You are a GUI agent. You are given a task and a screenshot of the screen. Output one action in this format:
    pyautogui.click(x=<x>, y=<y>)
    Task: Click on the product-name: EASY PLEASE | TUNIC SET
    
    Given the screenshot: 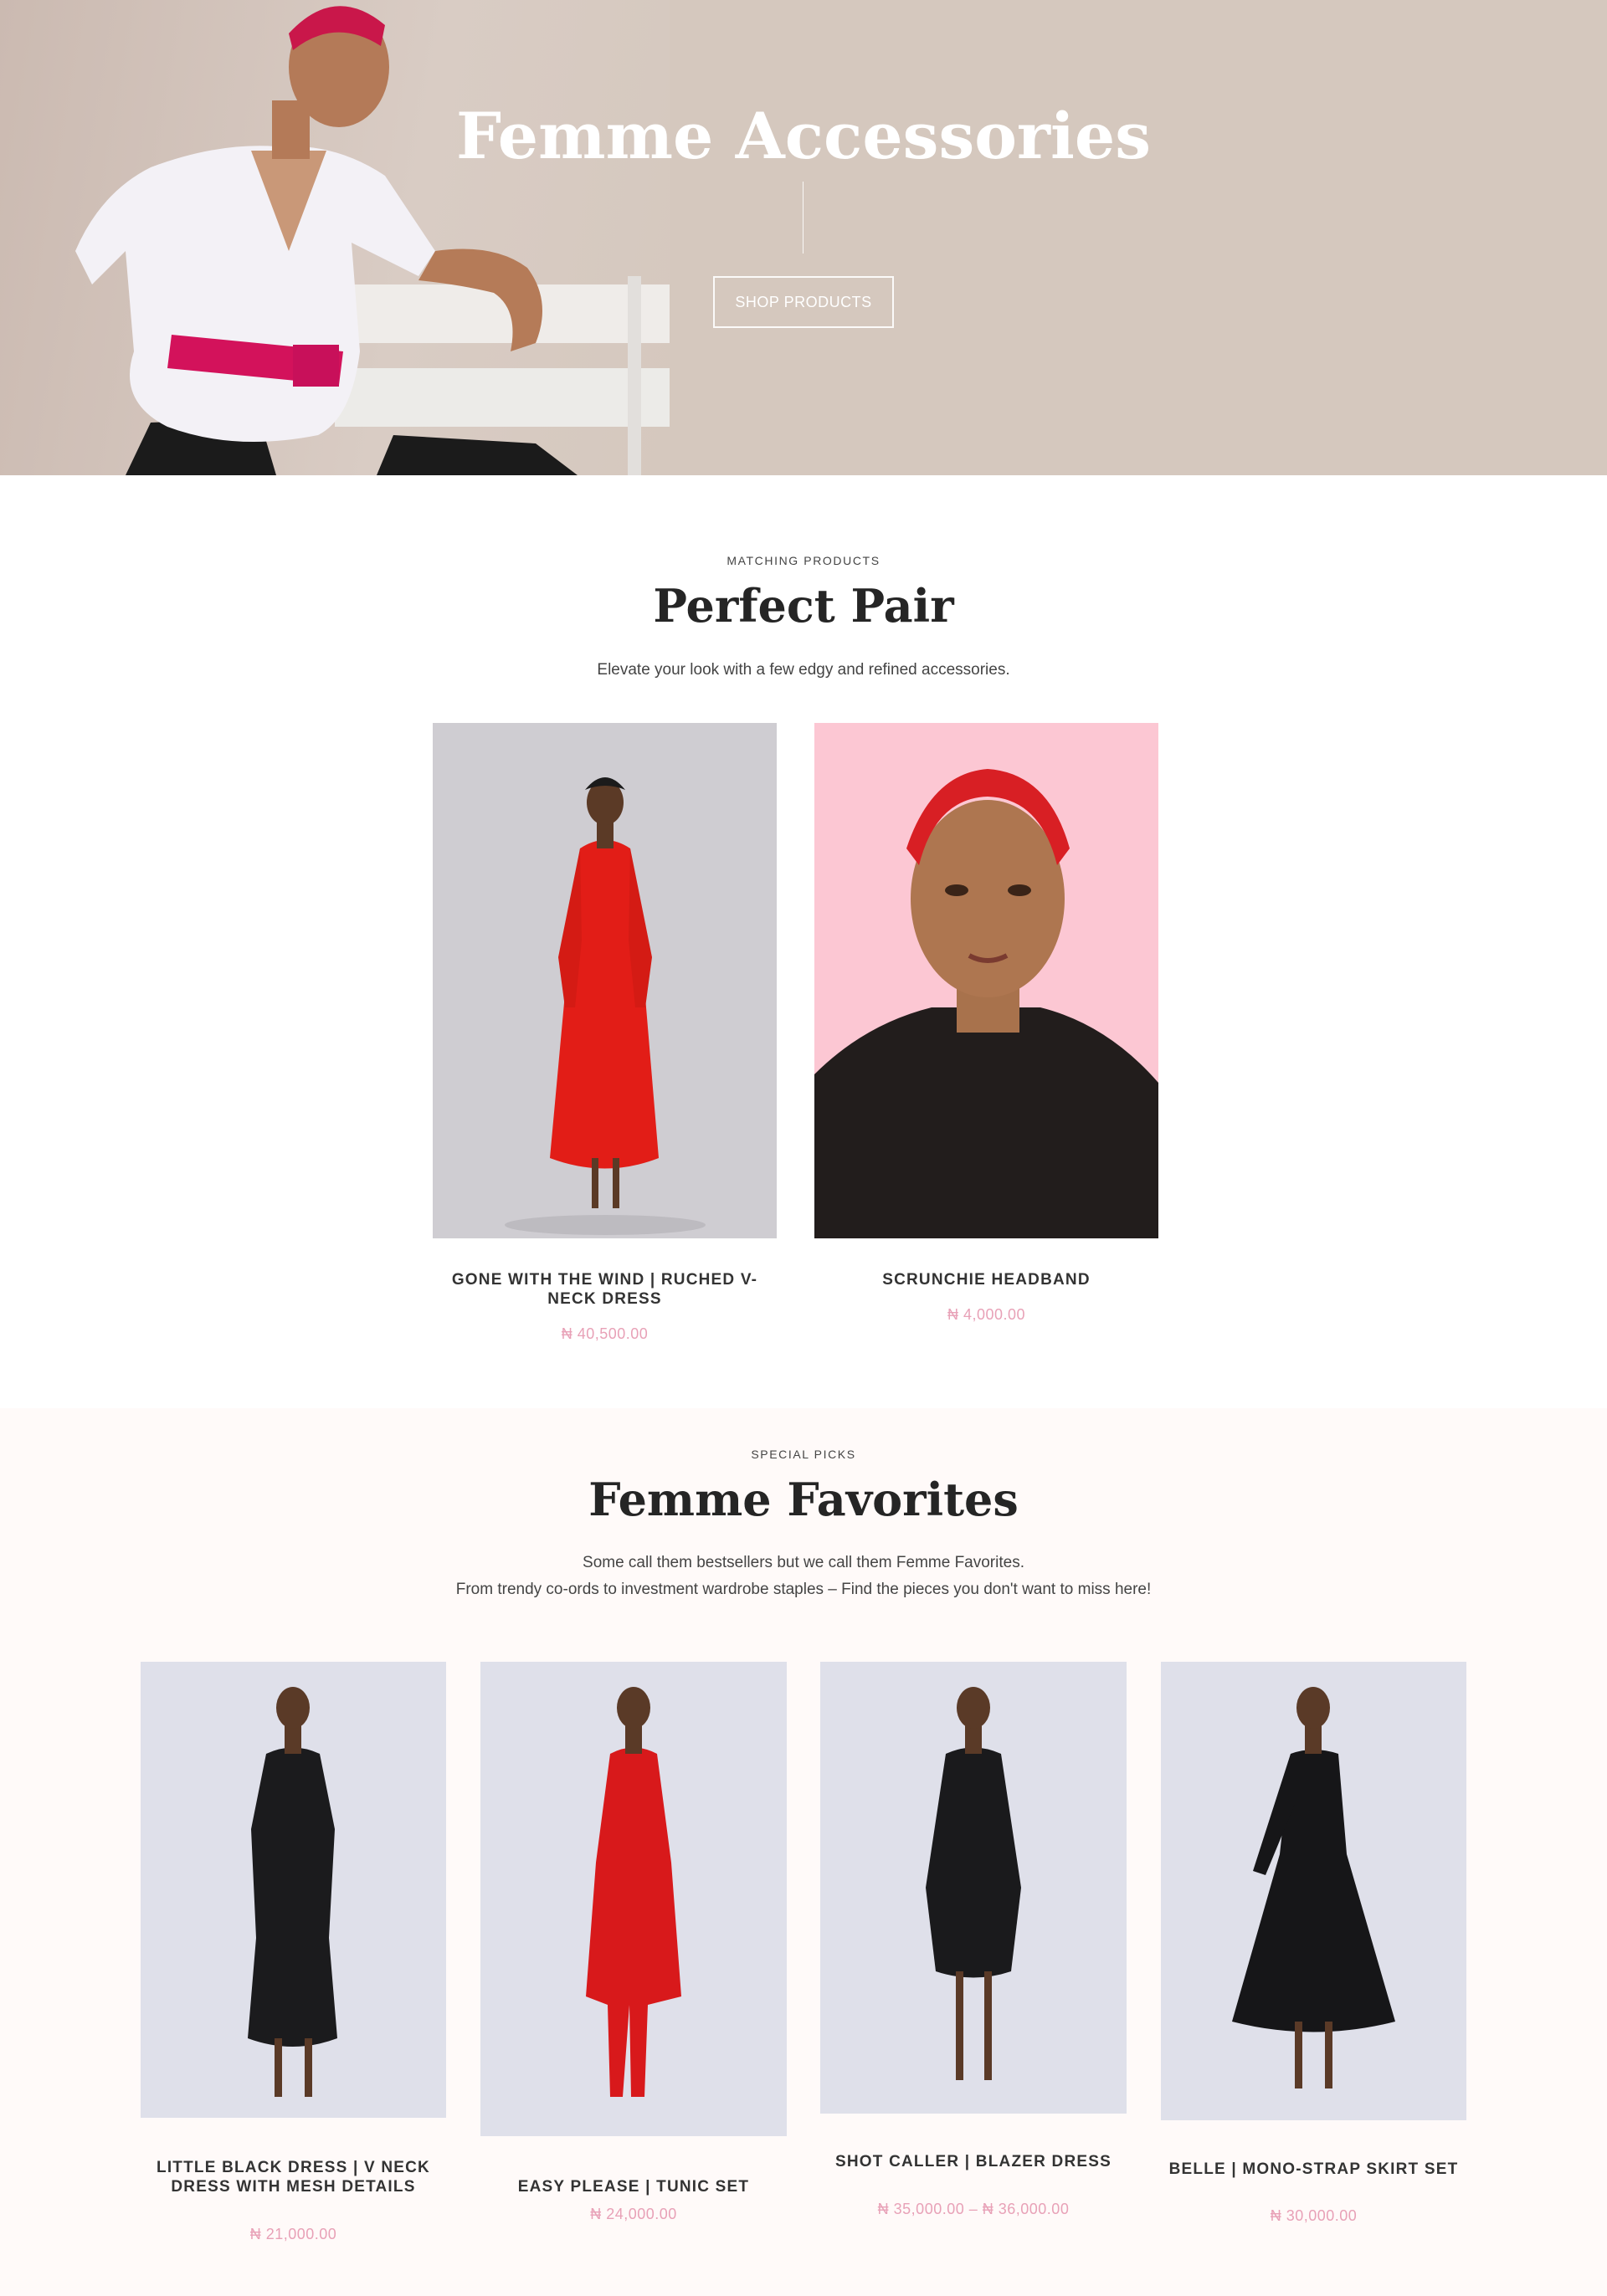 What is the action you would take?
    pyautogui.click(x=633, y=2186)
    